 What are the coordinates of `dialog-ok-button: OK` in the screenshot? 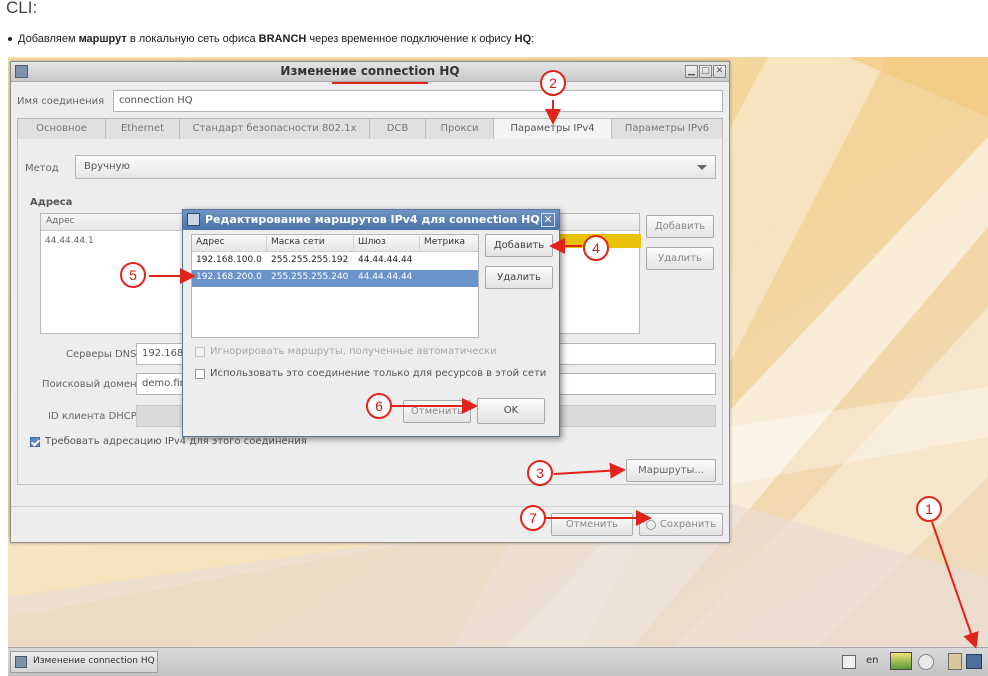 It's located at (511, 411).